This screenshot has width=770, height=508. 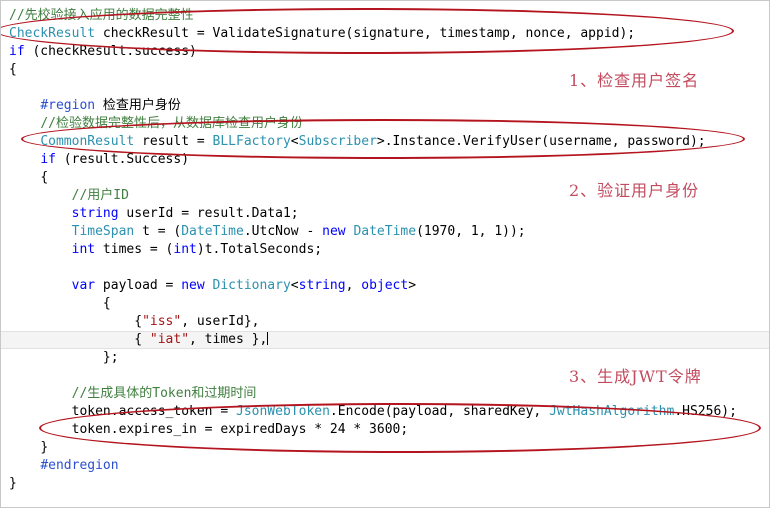 I want to click on code-token: , times },, so click(x=228, y=339).